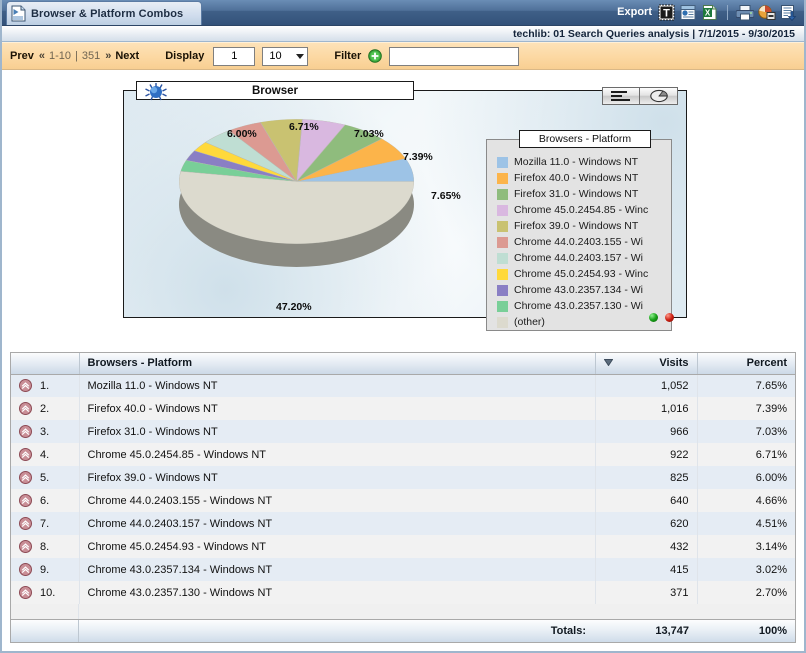 Image resolution: width=806 pixels, height=653 pixels. I want to click on sort-descending-icon, so click(608, 363).